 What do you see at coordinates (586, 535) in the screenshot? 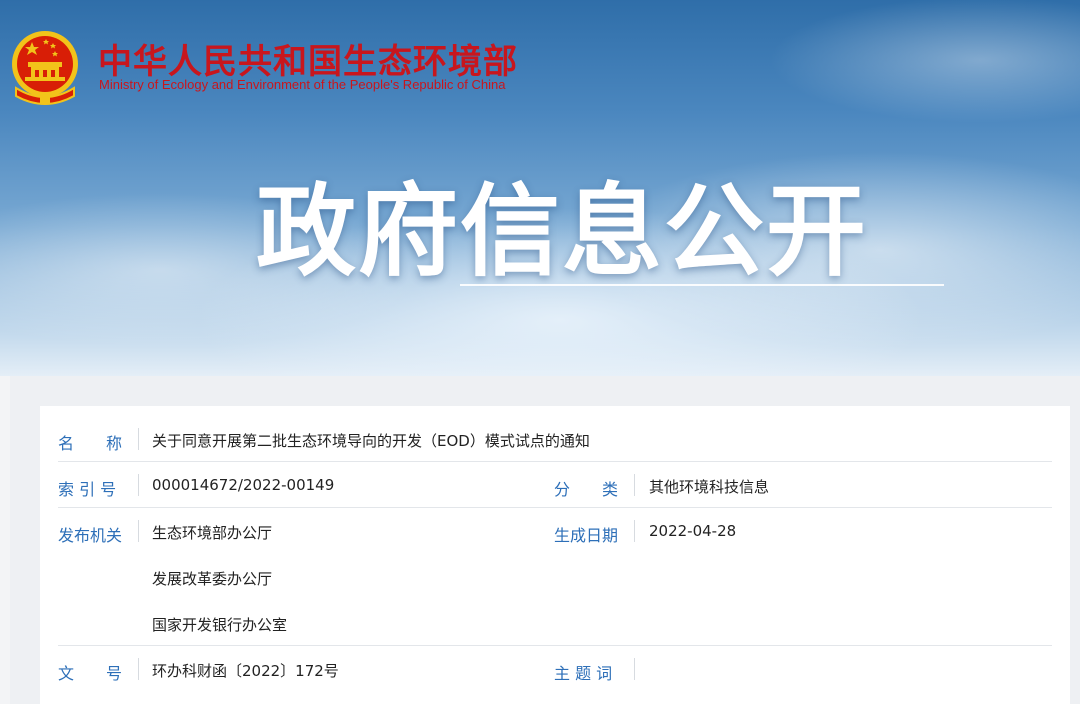
I see `date-label: 生成日期` at bounding box center [586, 535].